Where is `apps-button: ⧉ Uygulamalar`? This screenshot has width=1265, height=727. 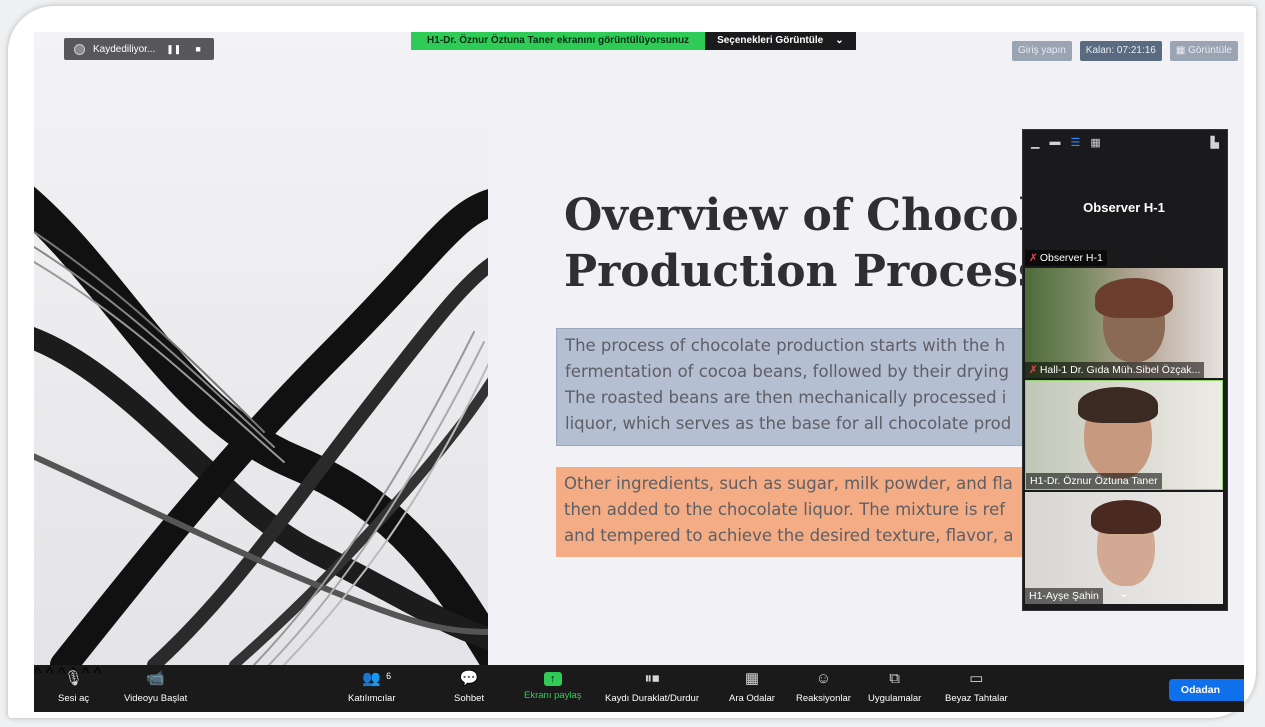
apps-button: ⧉ Uygulamalar is located at coordinates (894, 686).